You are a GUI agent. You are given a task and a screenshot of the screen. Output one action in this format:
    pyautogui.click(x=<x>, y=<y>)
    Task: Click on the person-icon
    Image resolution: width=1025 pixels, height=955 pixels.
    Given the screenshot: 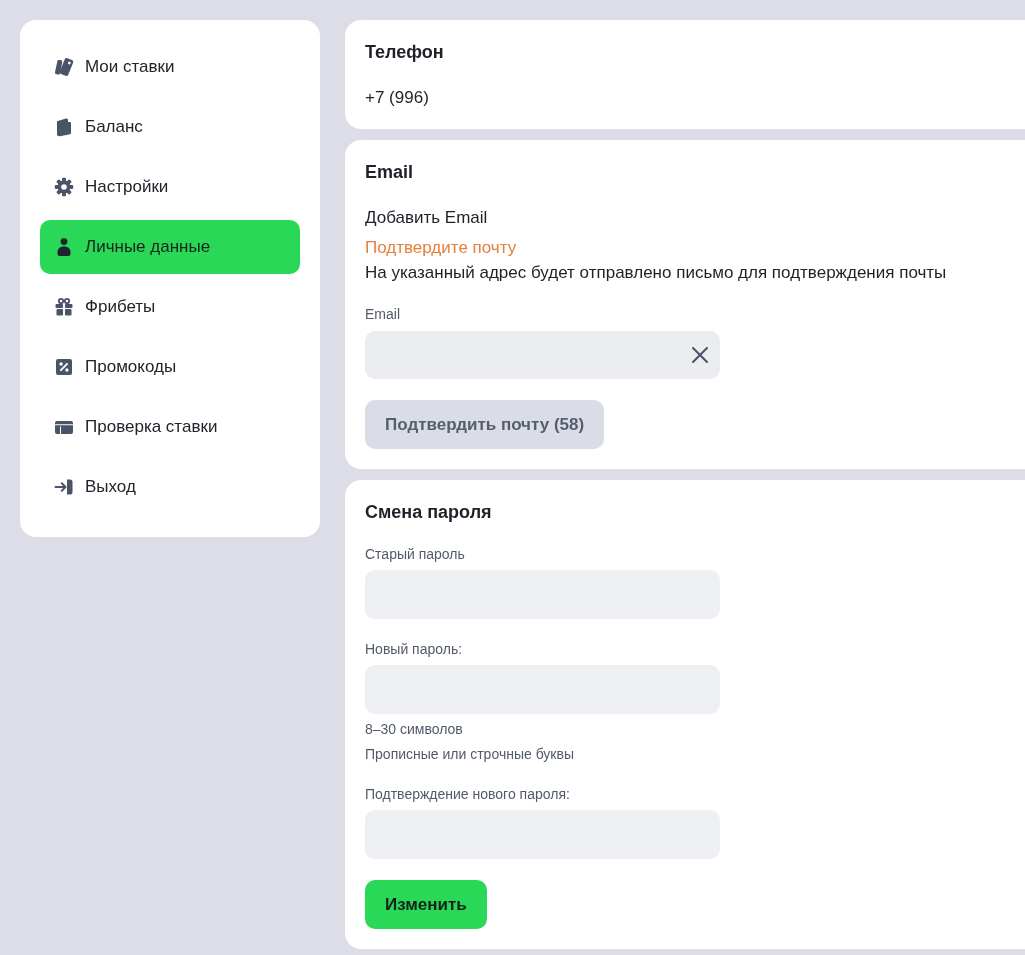 What is the action you would take?
    pyautogui.click(x=64, y=247)
    